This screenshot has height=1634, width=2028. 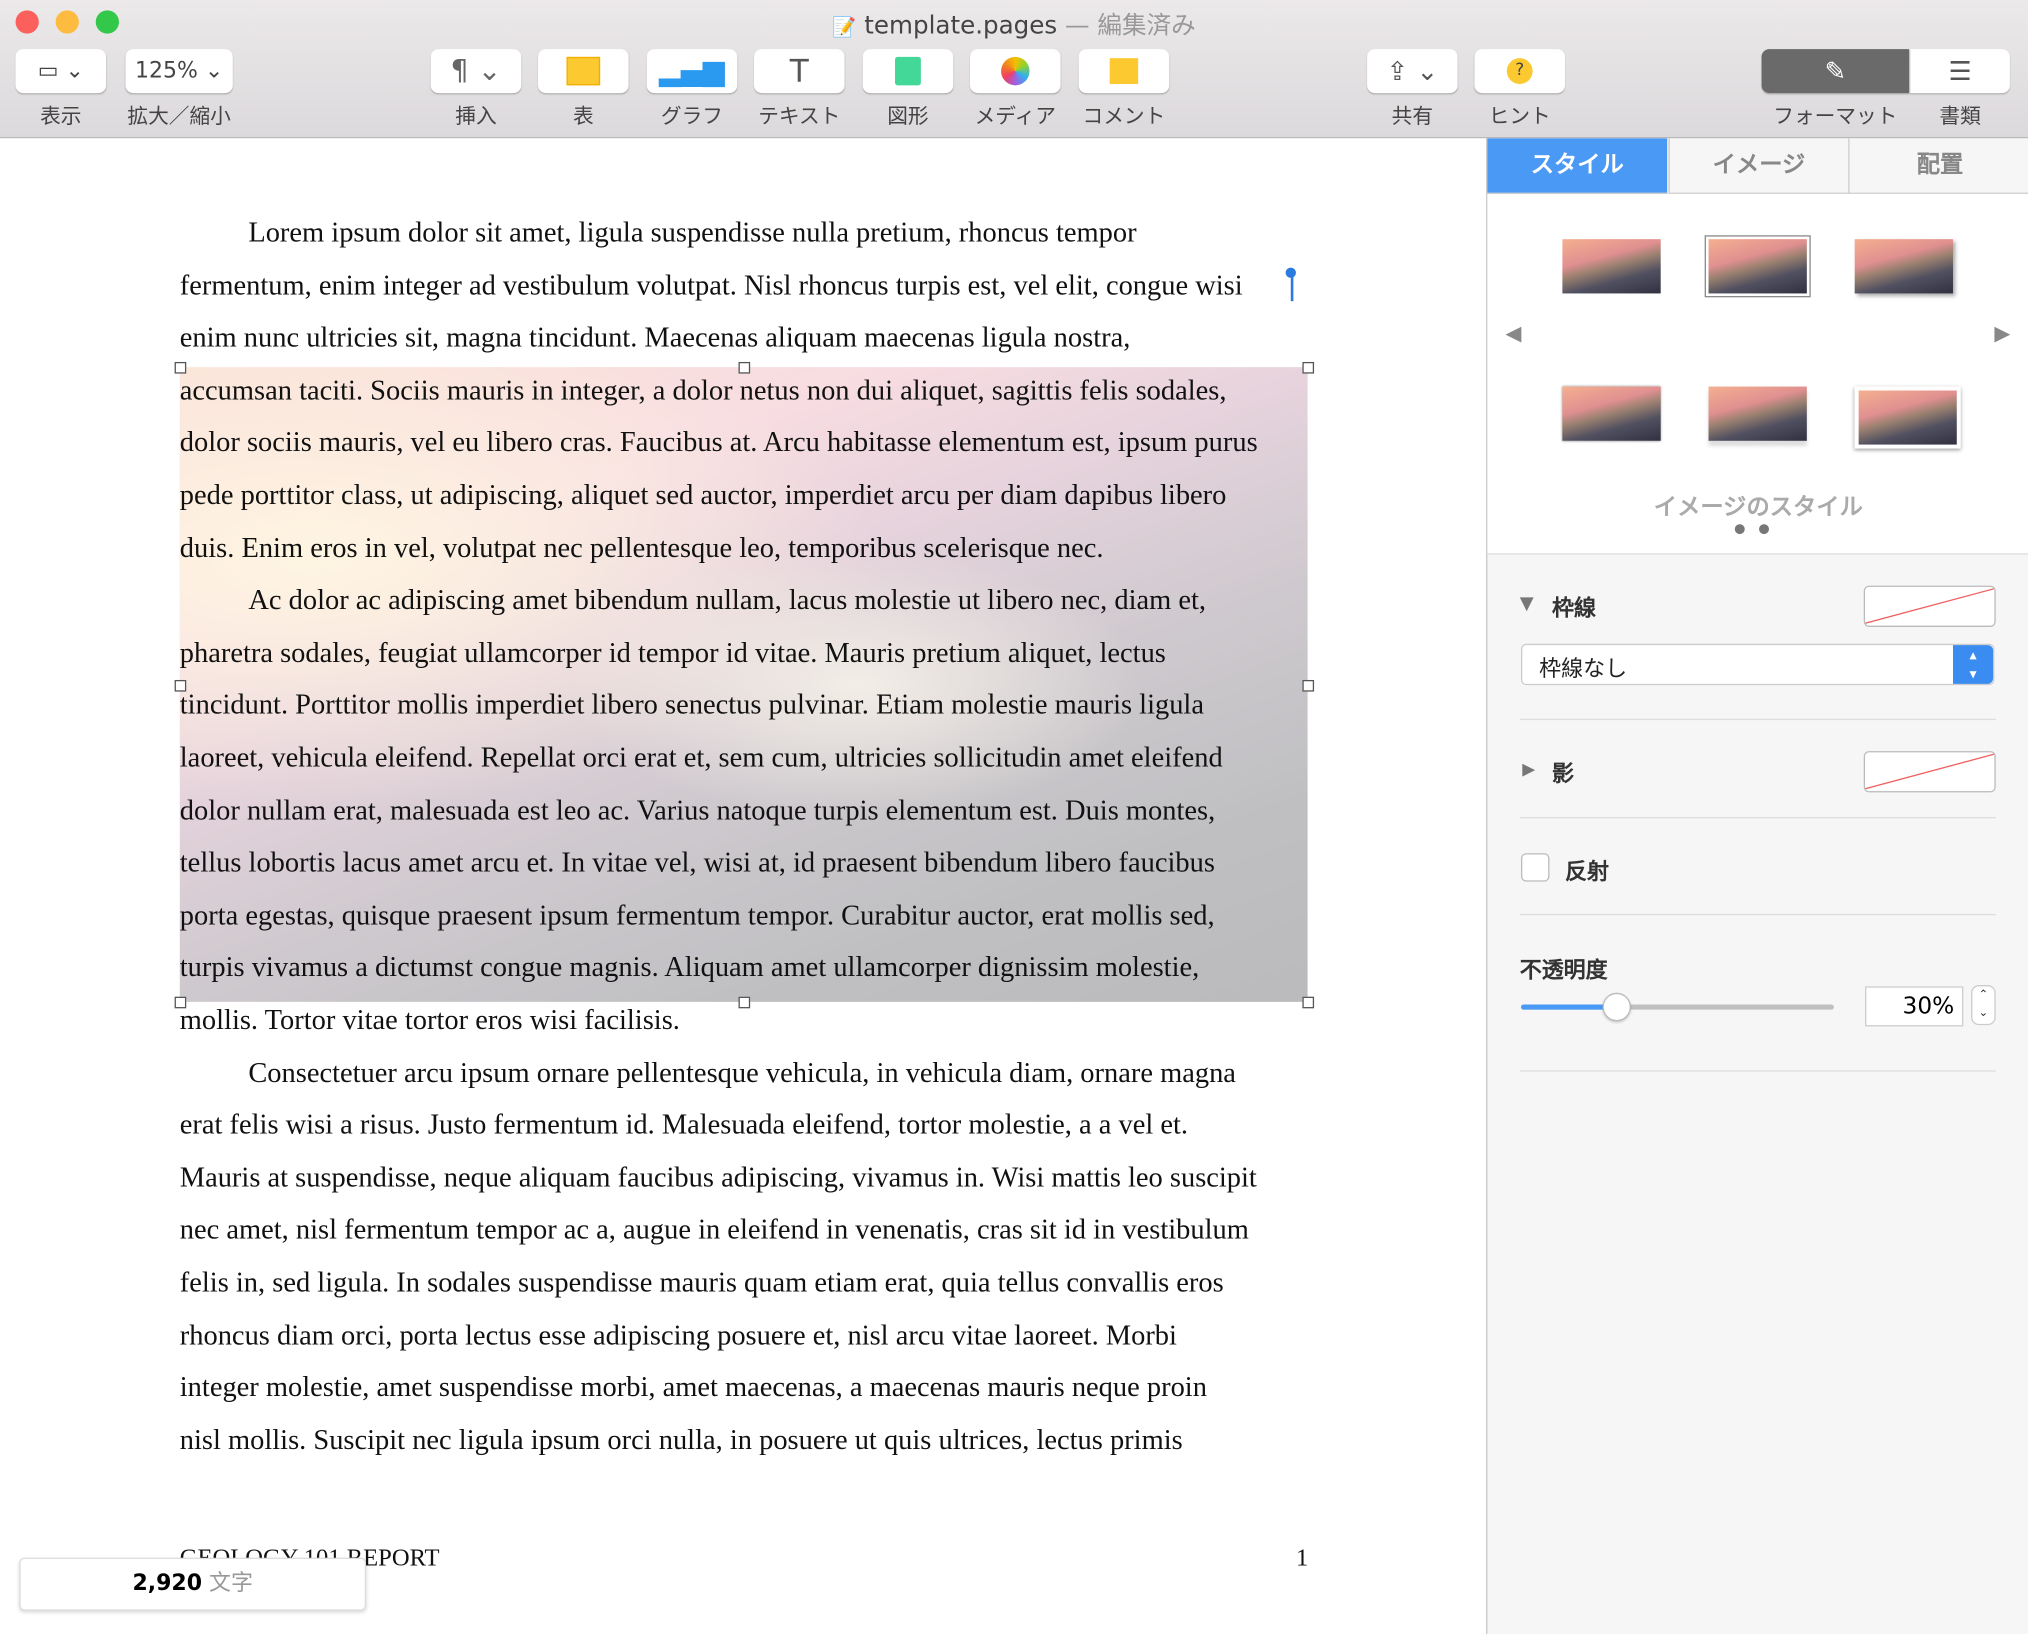 What do you see at coordinates (1758, 507) in the screenshot?
I see `image-styles-label: イメージのスタイル` at bounding box center [1758, 507].